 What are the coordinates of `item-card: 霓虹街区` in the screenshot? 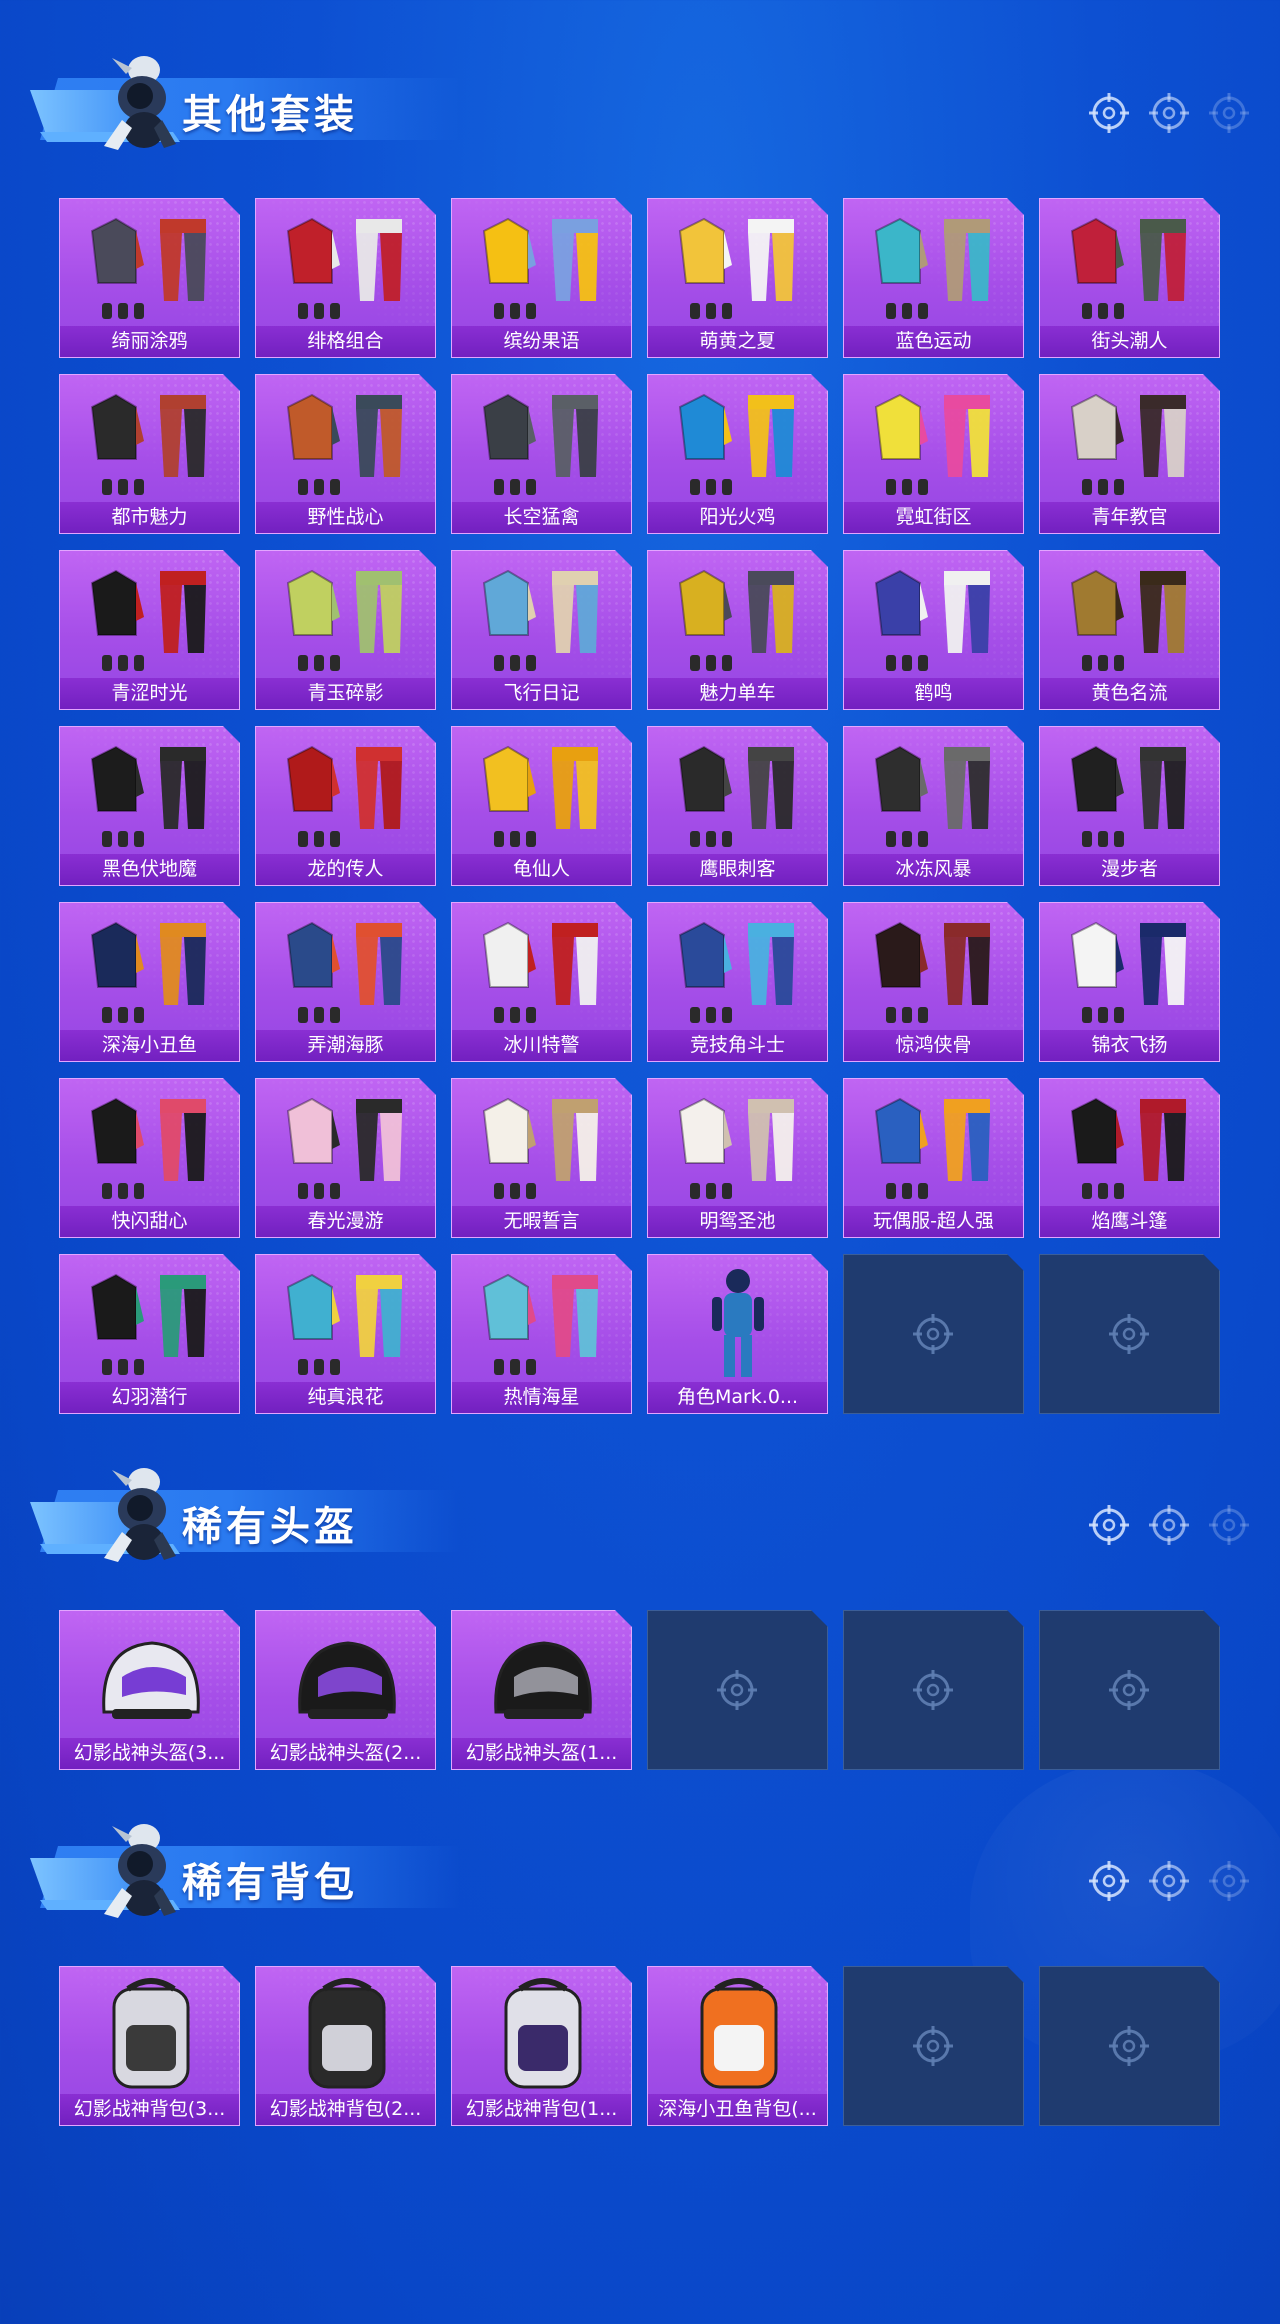 It's located at (933, 454).